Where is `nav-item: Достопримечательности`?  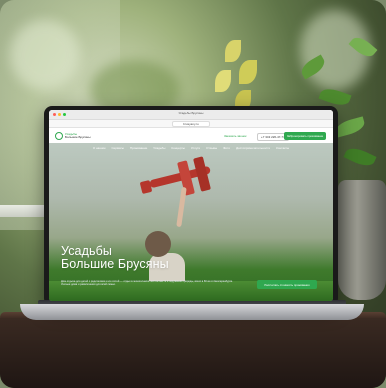 nav-item: Достопримечательности is located at coordinates (253, 148).